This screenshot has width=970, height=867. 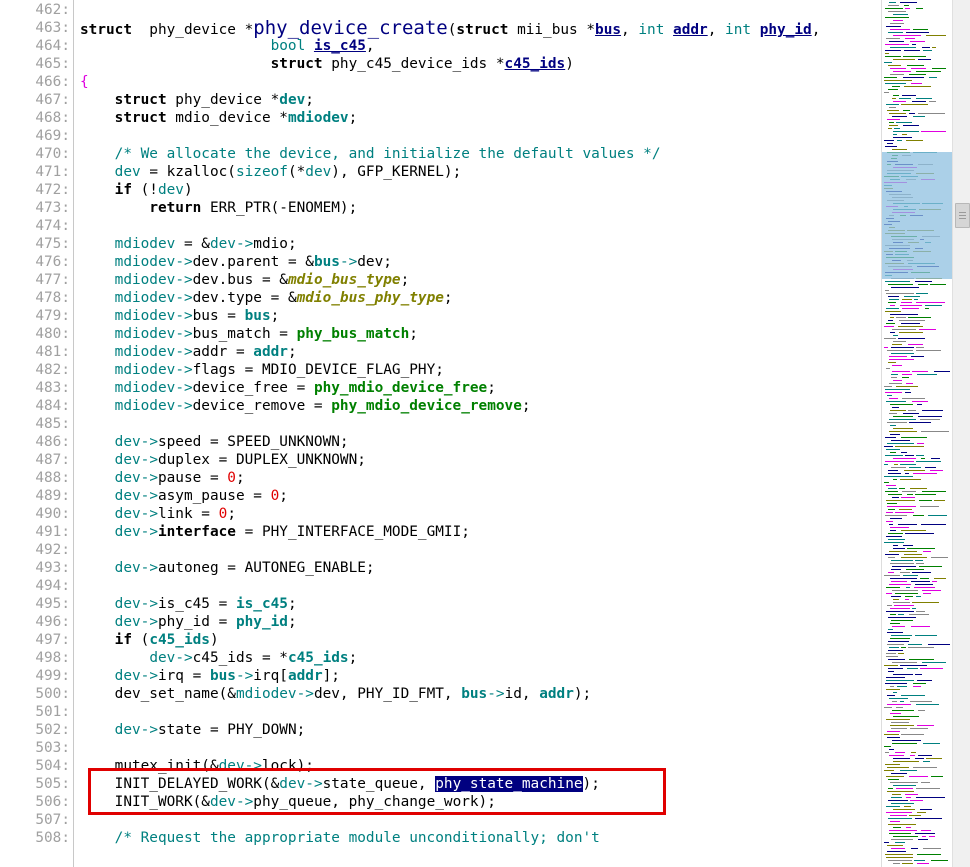 What do you see at coordinates (188, 514) in the screenshot?
I see `code-token: link =` at bounding box center [188, 514].